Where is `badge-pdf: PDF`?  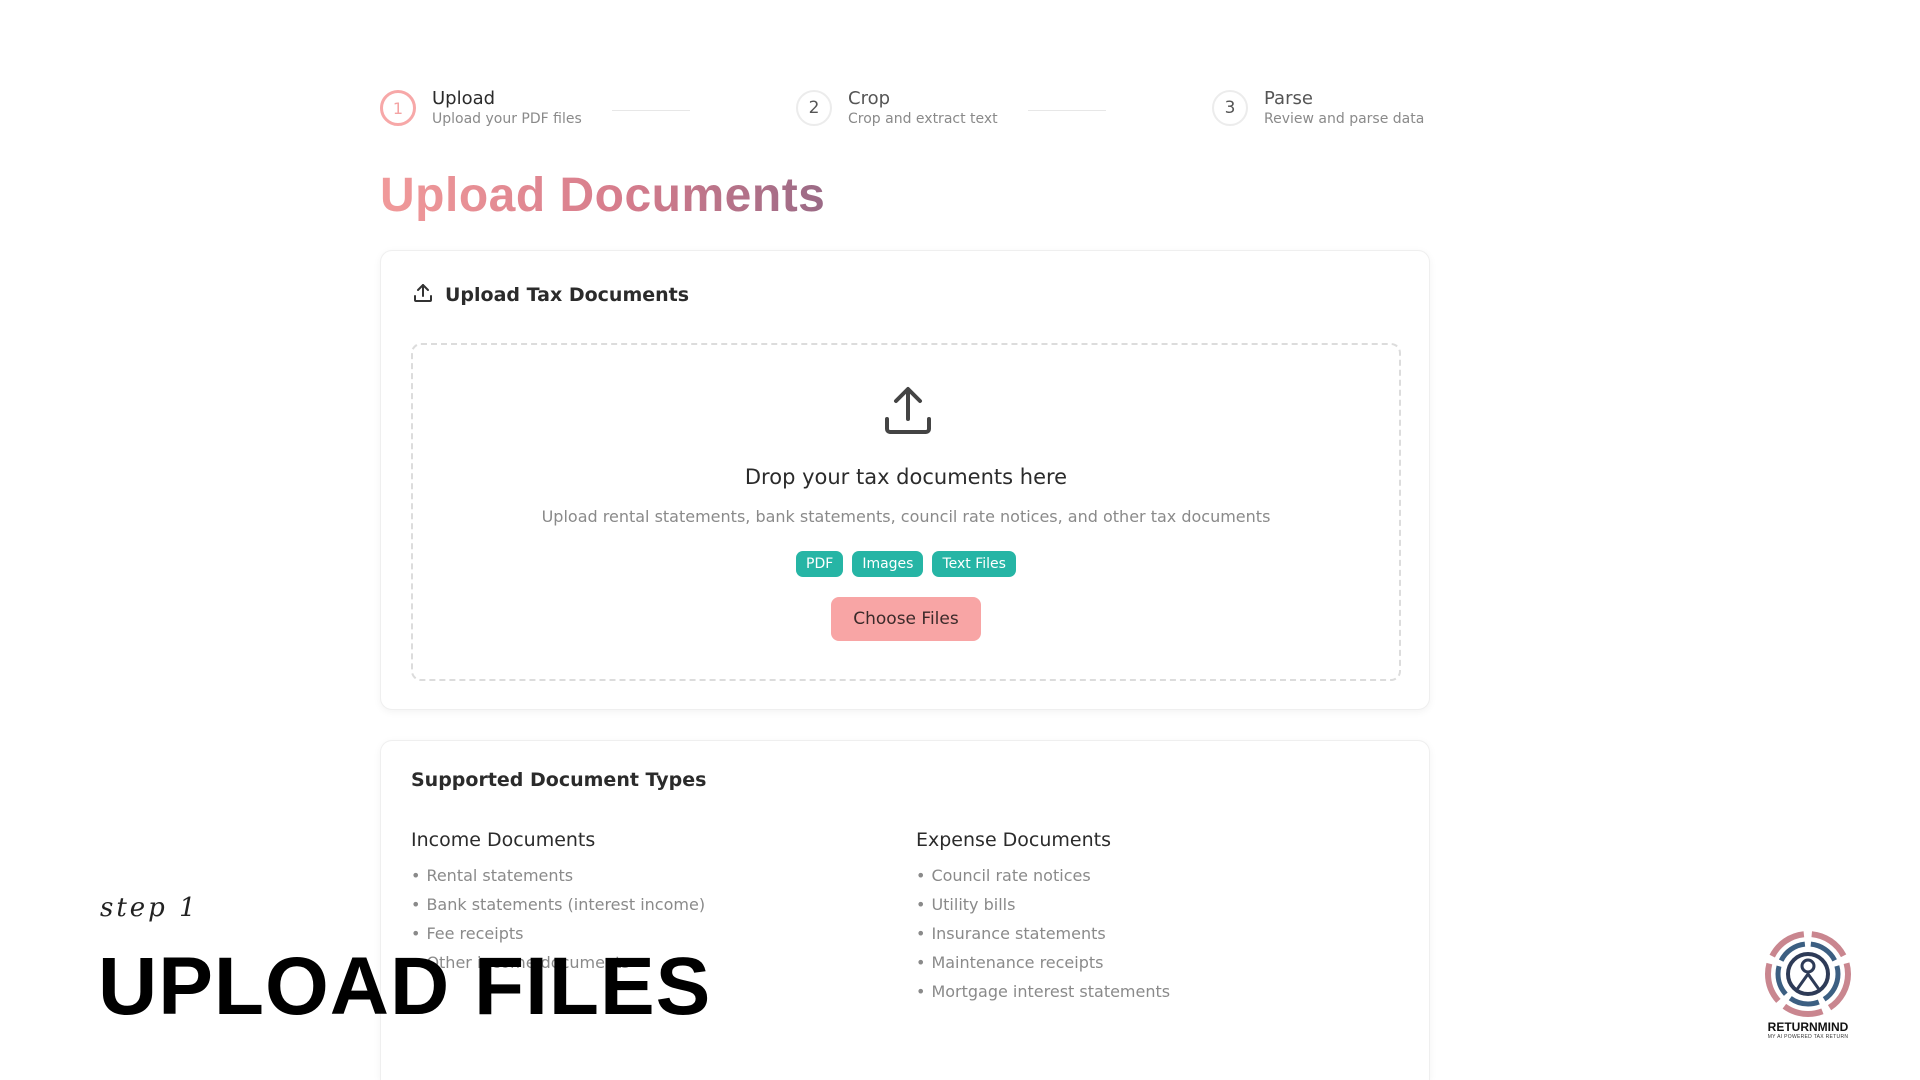
badge-pdf: PDF is located at coordinates (820, 564).